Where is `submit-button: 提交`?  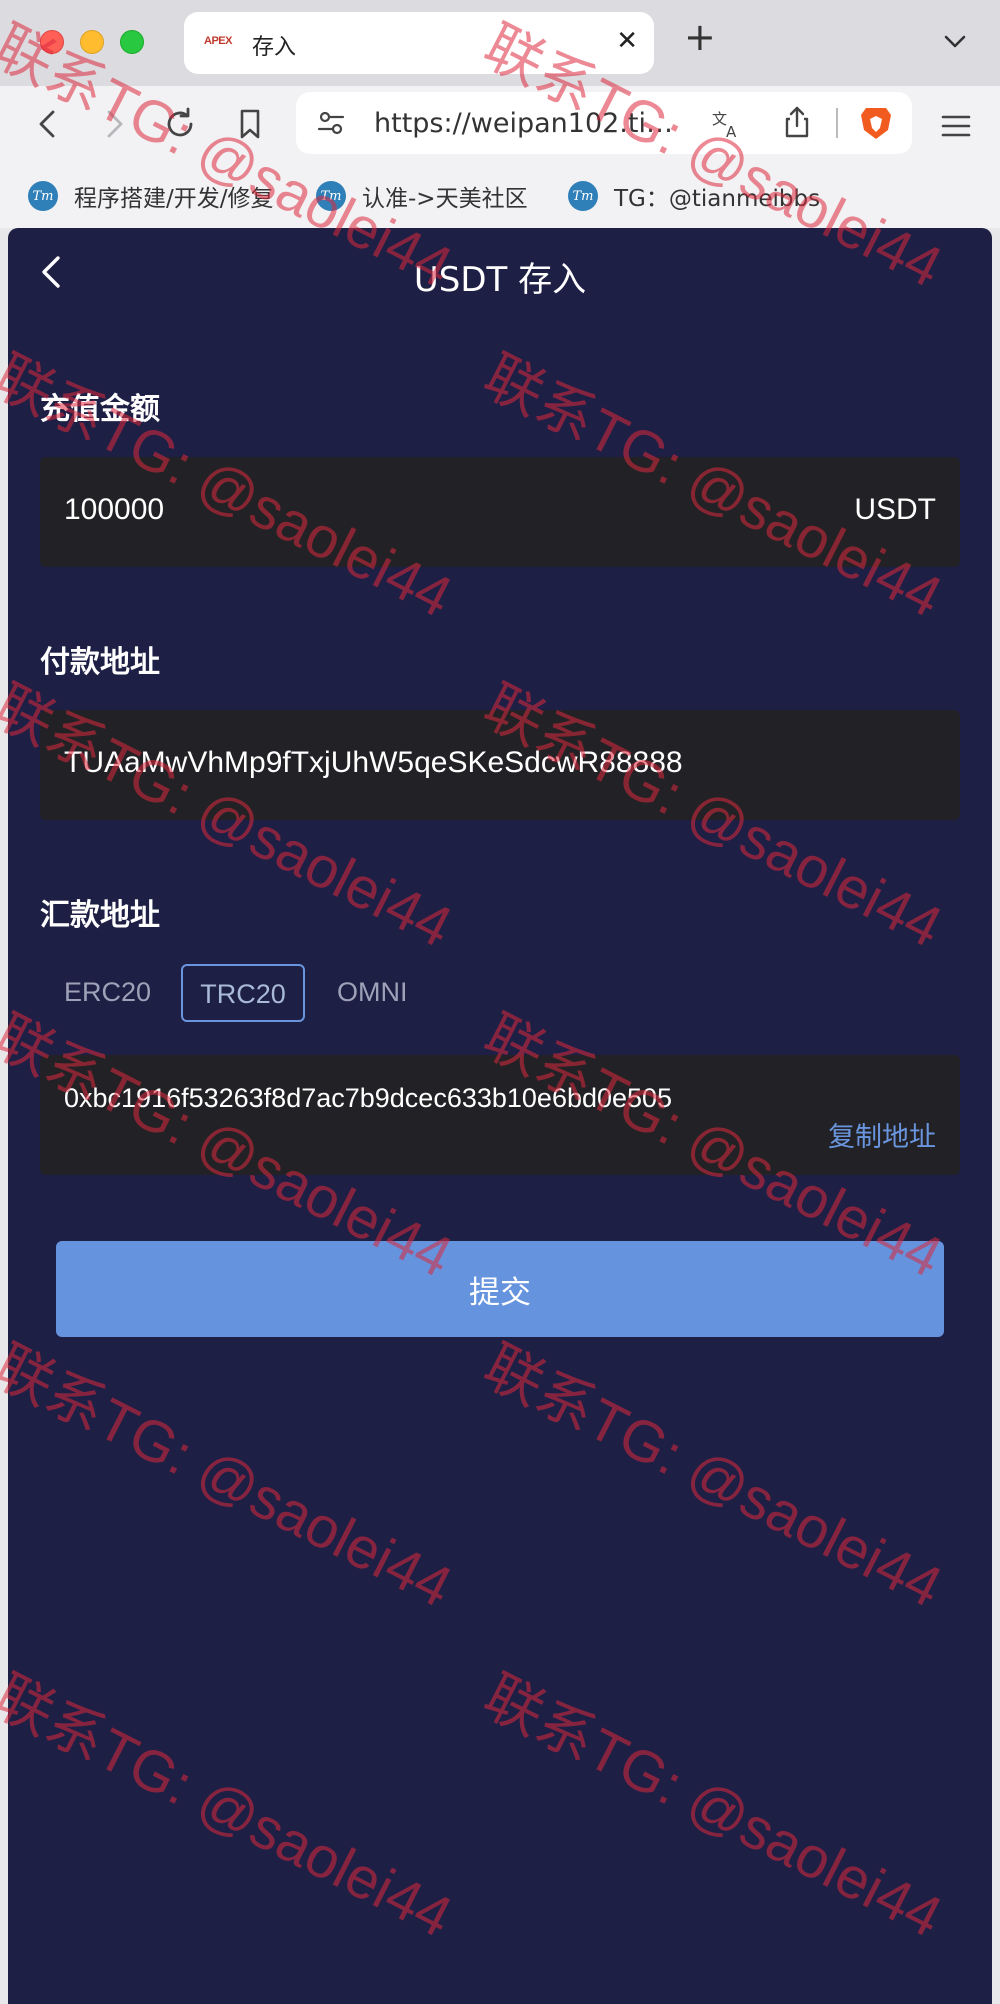 submit-button: 提交 is located at coordinates (500, 1289).